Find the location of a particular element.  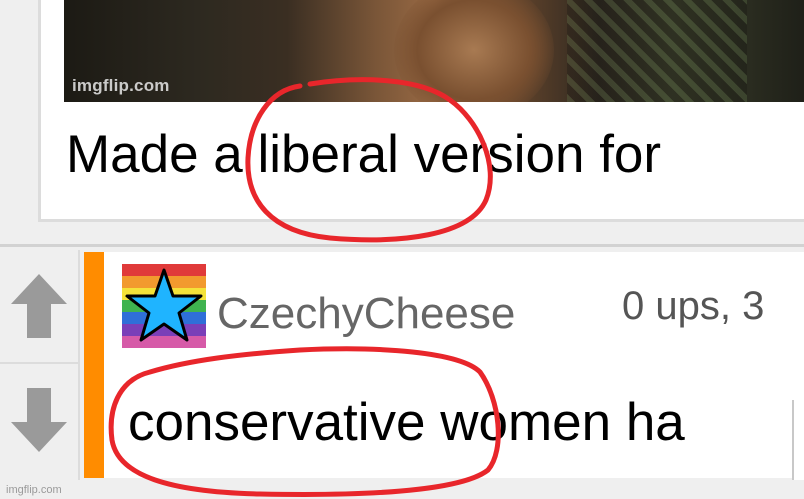

footer-watermark: imgflip.com is located at coordinates (34, 490).